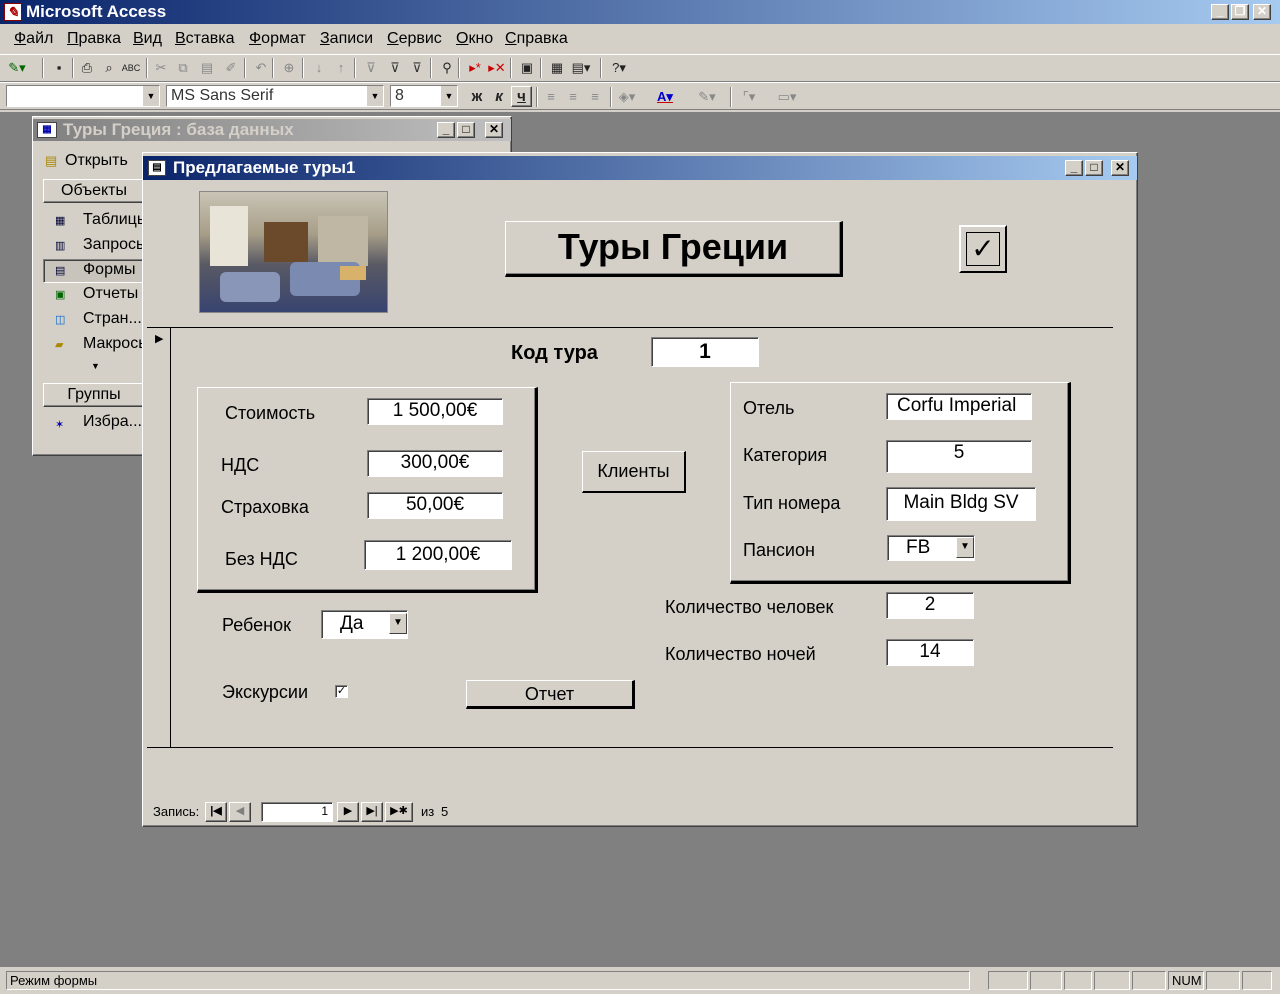 The width and height of the screenshot is (1280, 994). Describe the element at coordinates (447, 68) in the screenshot. I see `find-icon: ⚲` at that location.